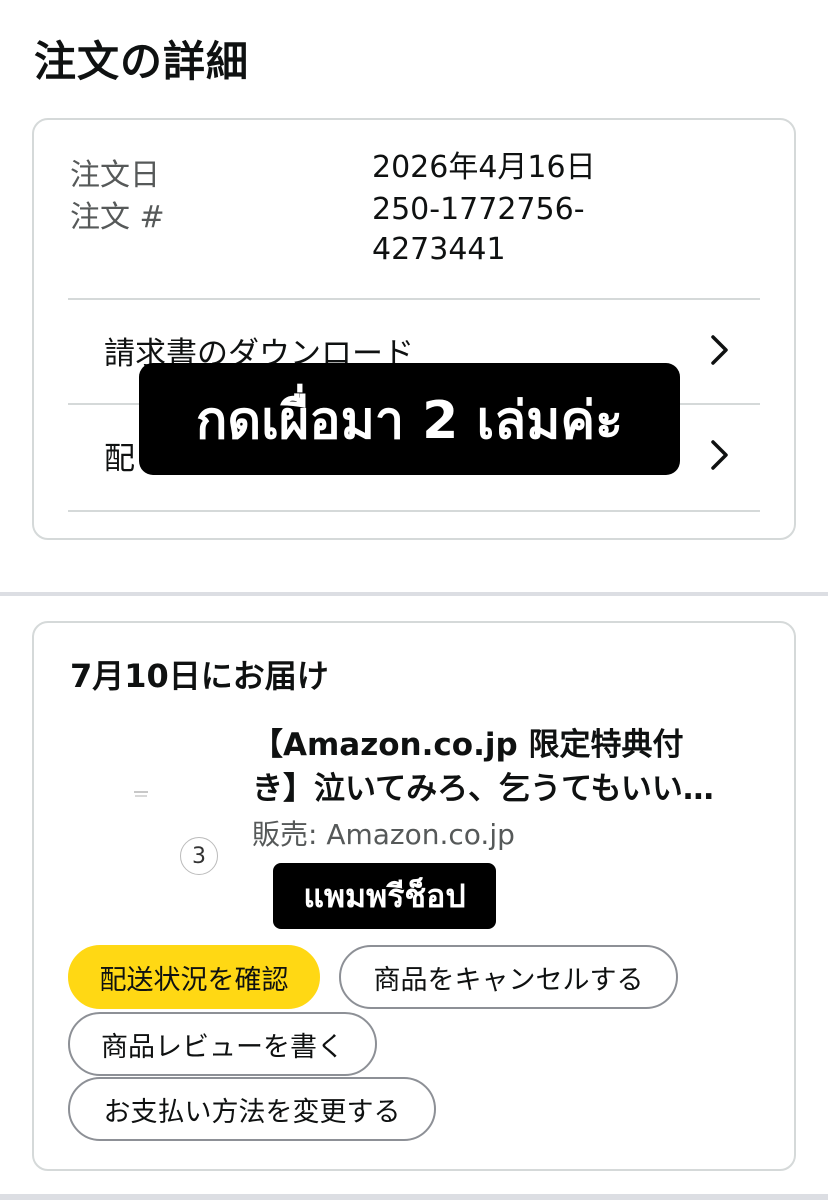 The height and width of the screenshot is (1200, 828). What do you see at coordinates (522, 230) in the screenshot?
I see `order-number-value: 250-1772756- 4273441` at bounding box center [522, 230].